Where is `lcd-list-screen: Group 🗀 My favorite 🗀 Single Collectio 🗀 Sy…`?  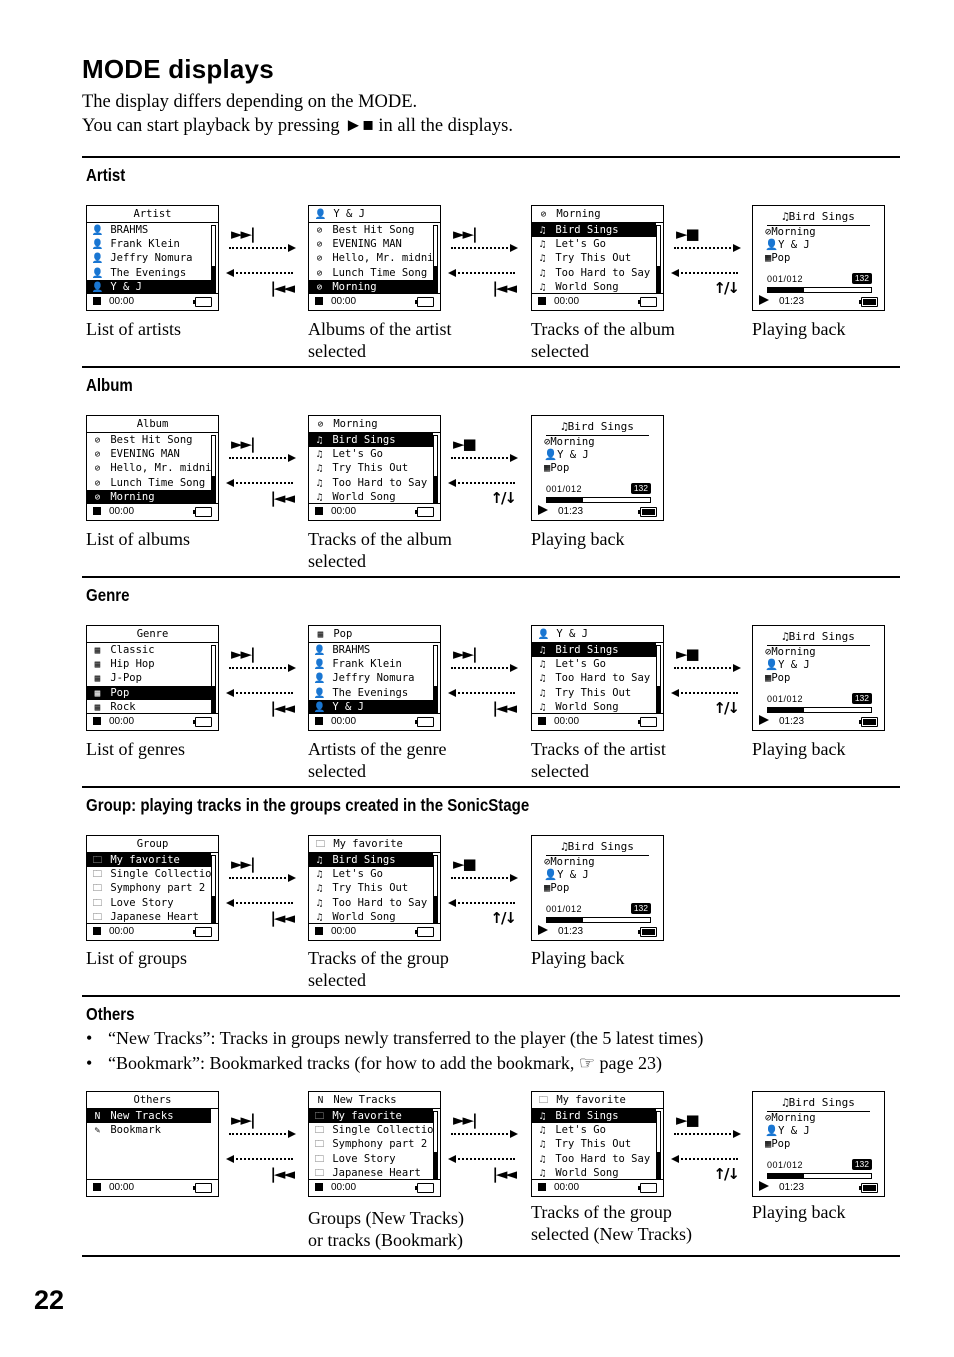 lcd-list-screen: Group 🗀 My favorite 🗀 Single Collectio 🗀 Sy… is located at coordinates (152, 888).